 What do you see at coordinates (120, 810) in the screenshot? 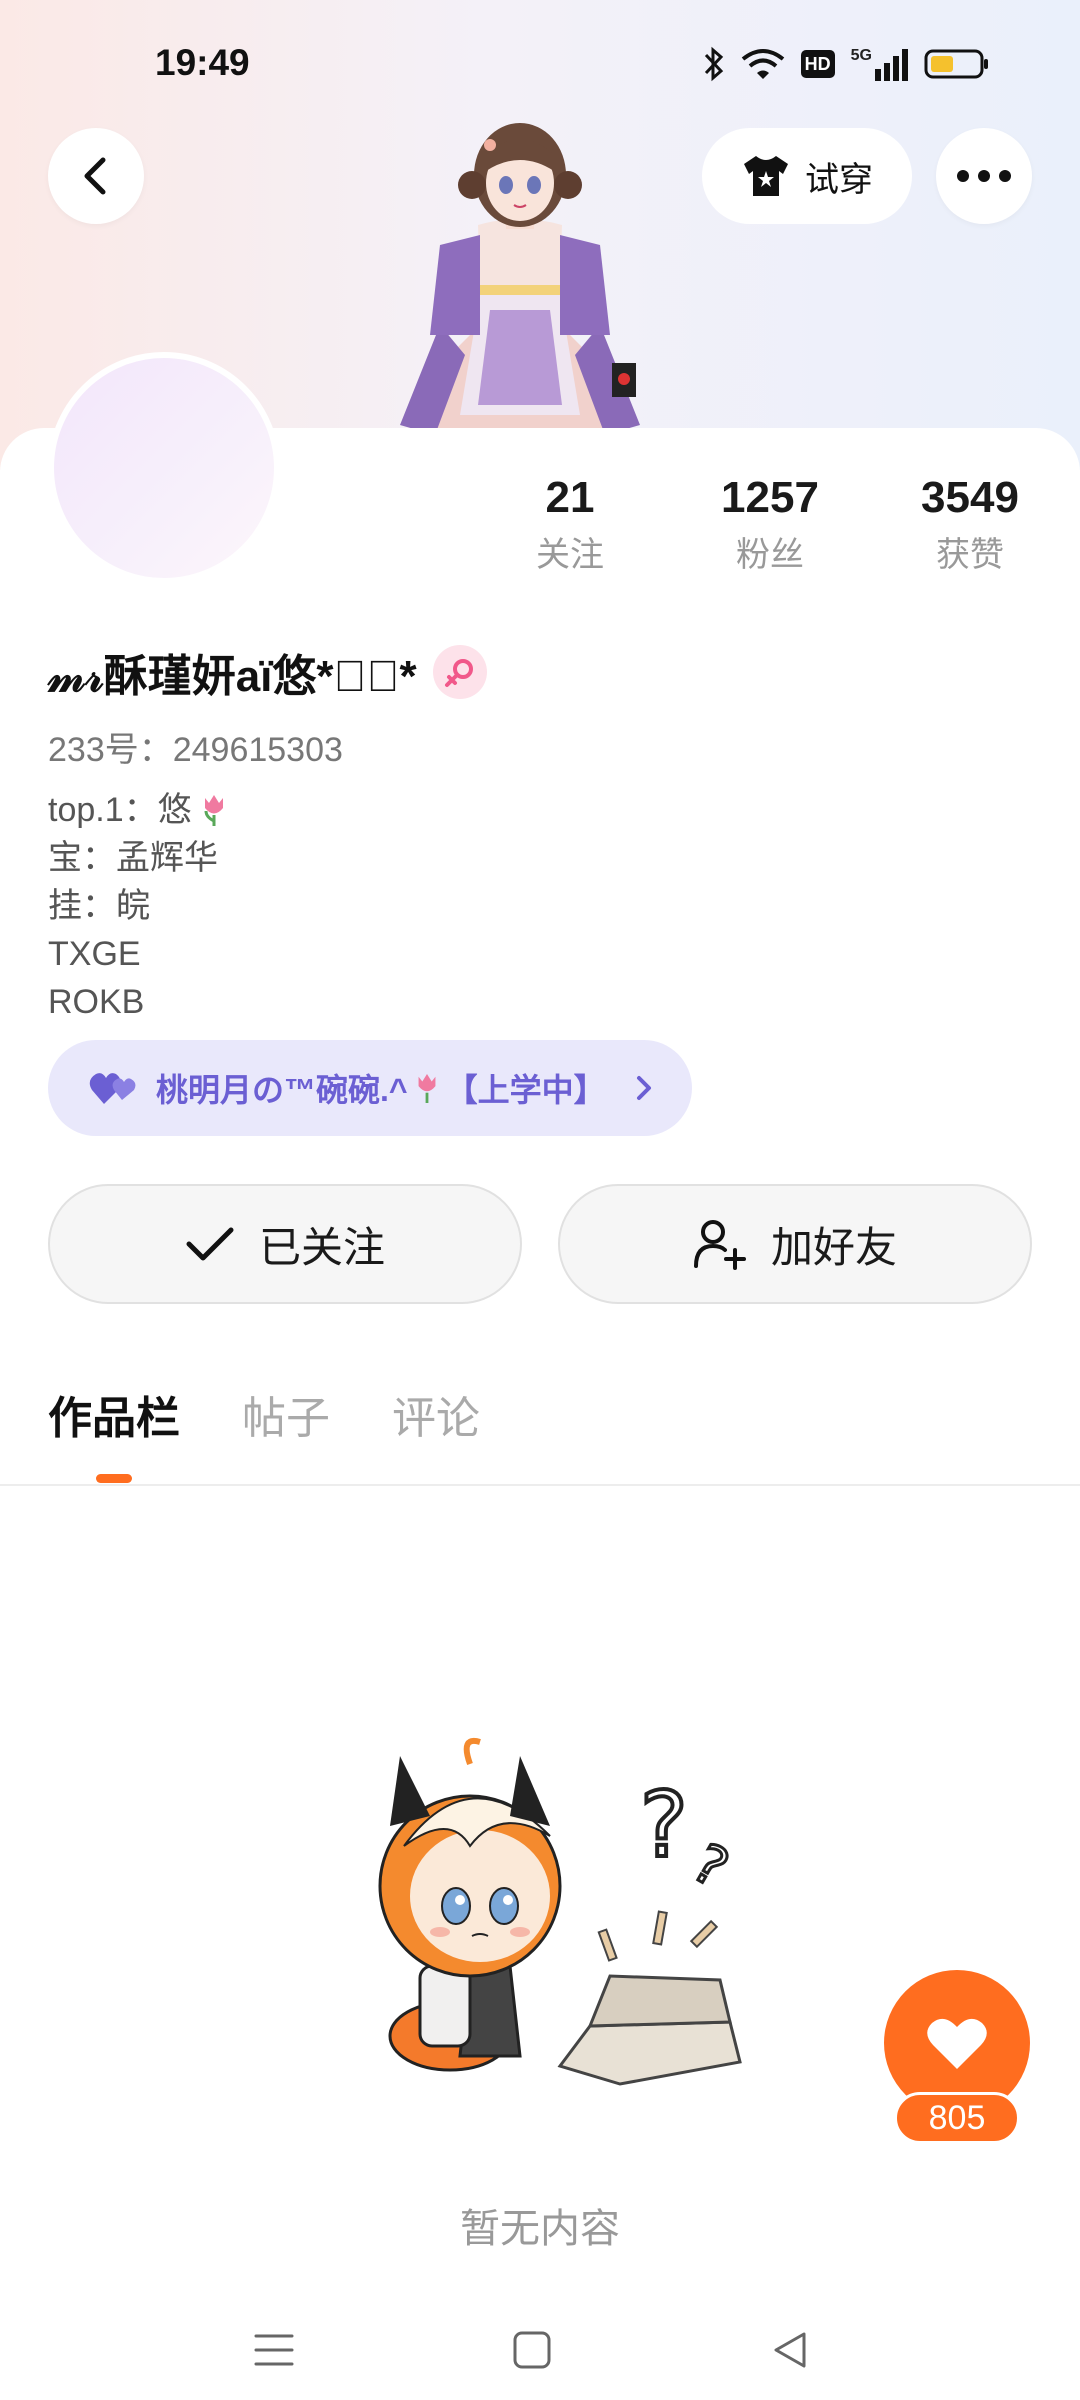
I see `bio-line-text: top.1：悠` at bounding box center [120, 810].